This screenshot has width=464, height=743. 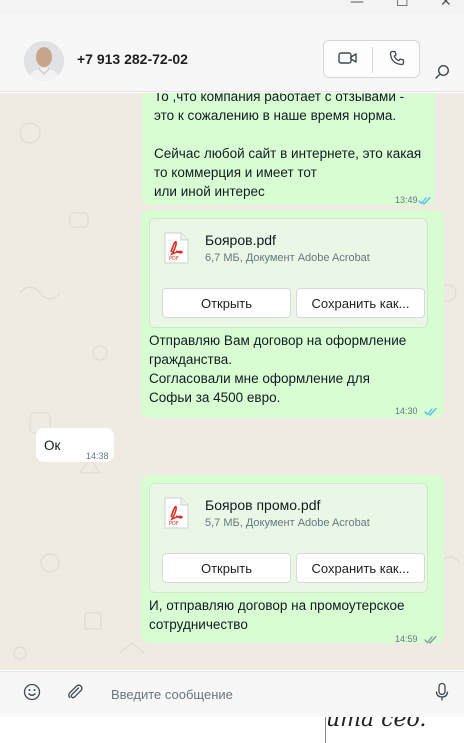 I want to click on background-text: uma ceo., so click(x=376, y=724).